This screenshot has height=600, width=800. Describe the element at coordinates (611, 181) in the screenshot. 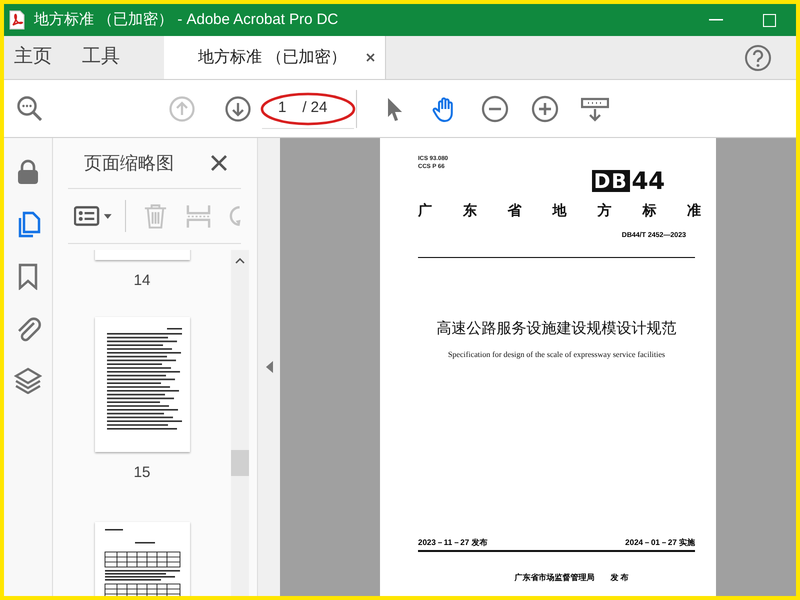

I see `db-logo-mark: DB` at that location.